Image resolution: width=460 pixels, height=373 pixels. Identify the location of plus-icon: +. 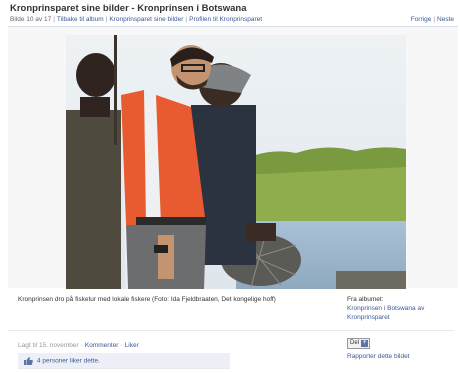
(364, 343).